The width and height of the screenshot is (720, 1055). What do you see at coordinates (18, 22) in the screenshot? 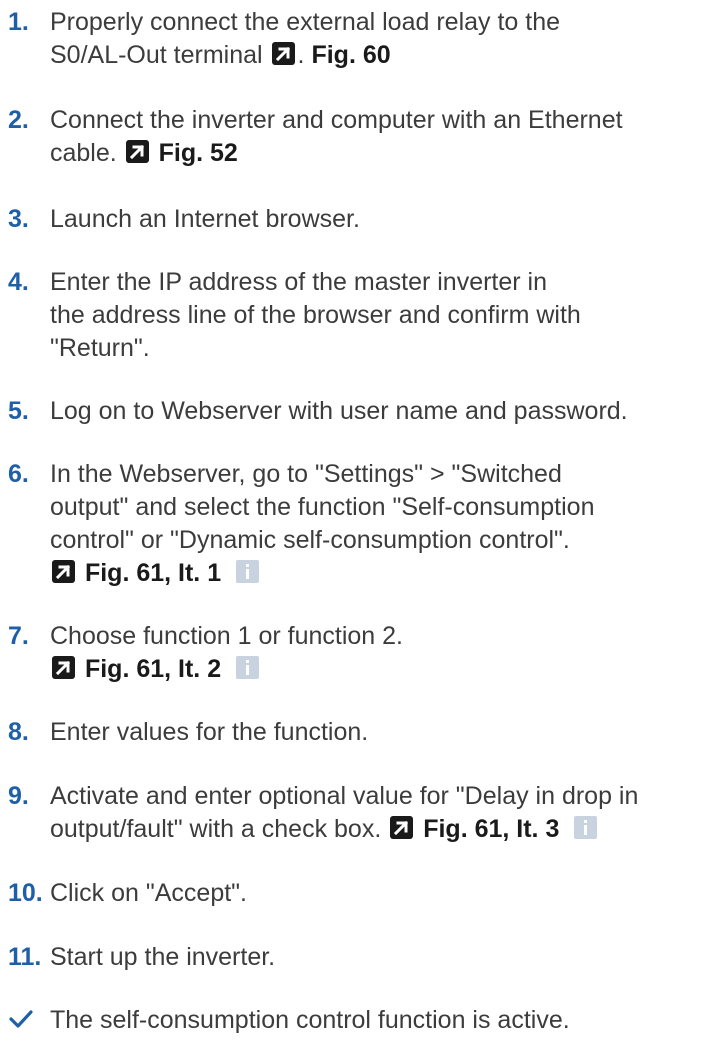
I see `step-number: 1.` at bounding box center [18, 22].